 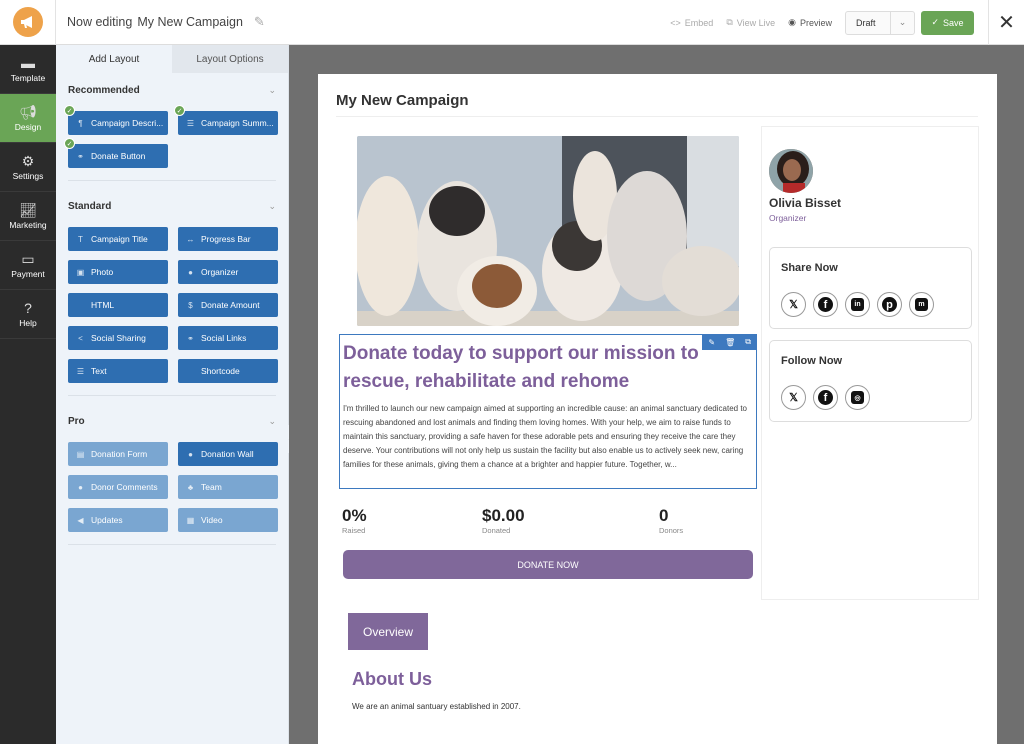 I want to click on megaphone-logo-icon, so click(x=27, y=22).